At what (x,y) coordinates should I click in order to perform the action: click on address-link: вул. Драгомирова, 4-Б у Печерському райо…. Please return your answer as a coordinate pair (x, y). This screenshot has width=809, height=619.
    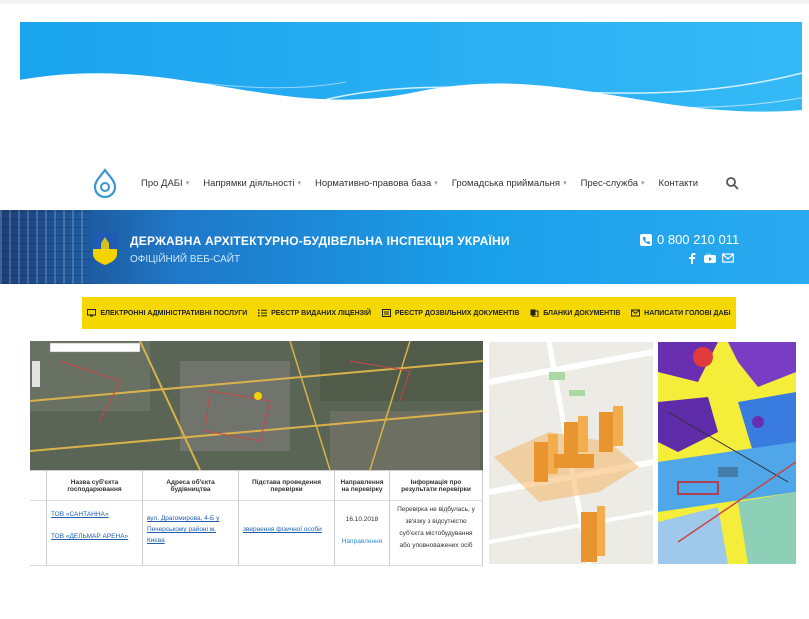
    Looking at the image, I should click on (183, 529).